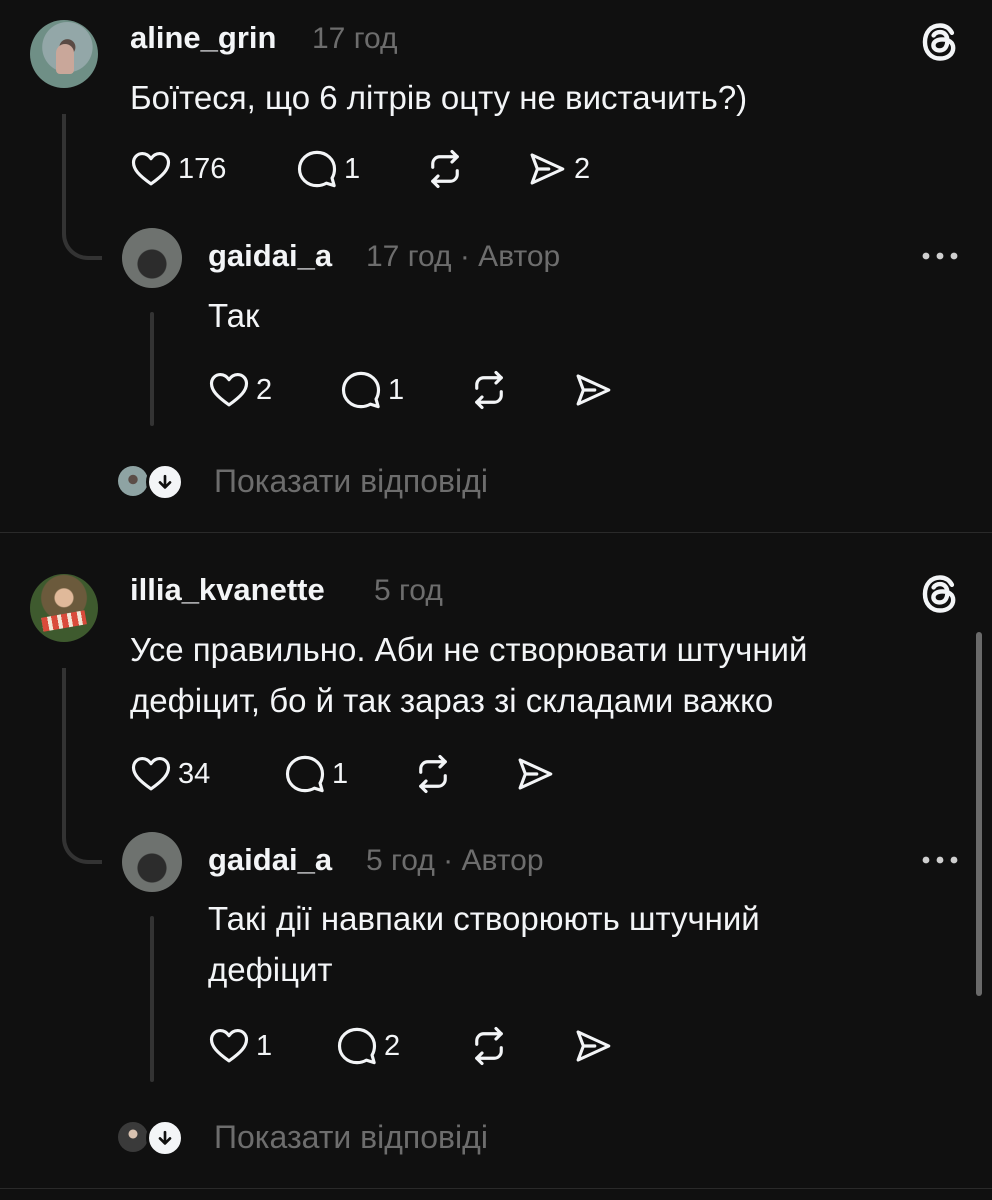 This screenshot has height=1200, width=992. I want to click on like-count: 1, so click(264, 1045).